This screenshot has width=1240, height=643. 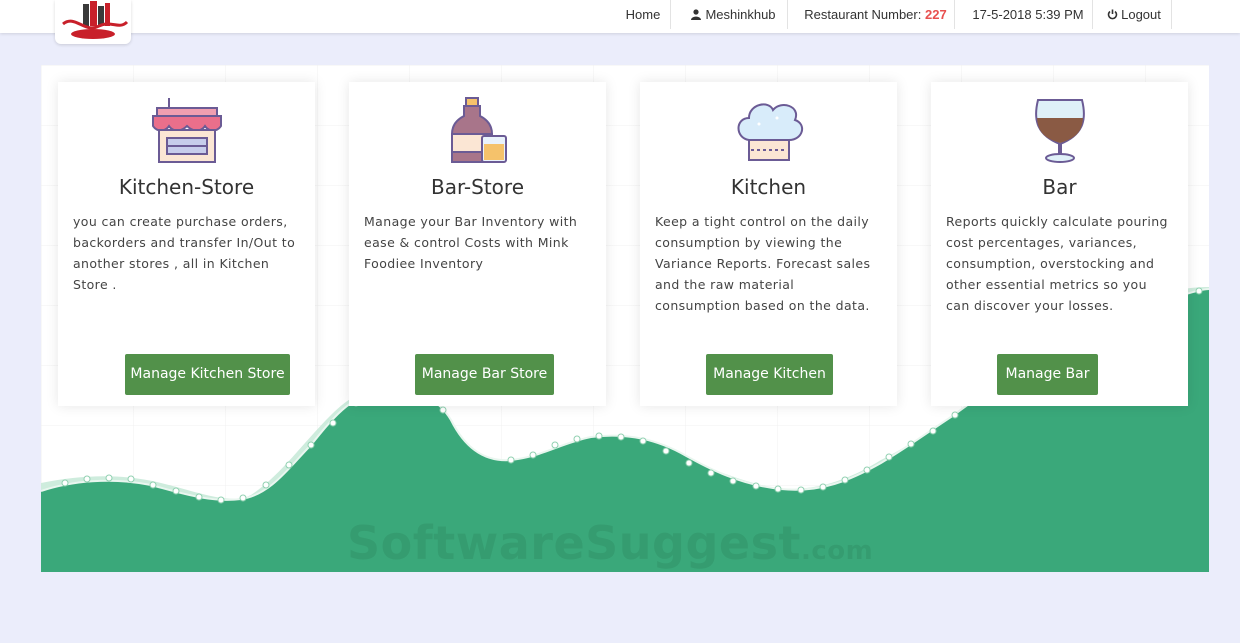 I want to click on nav-datetime: 17-5-2018 5:39 PM, so click(x=1028, y=14).